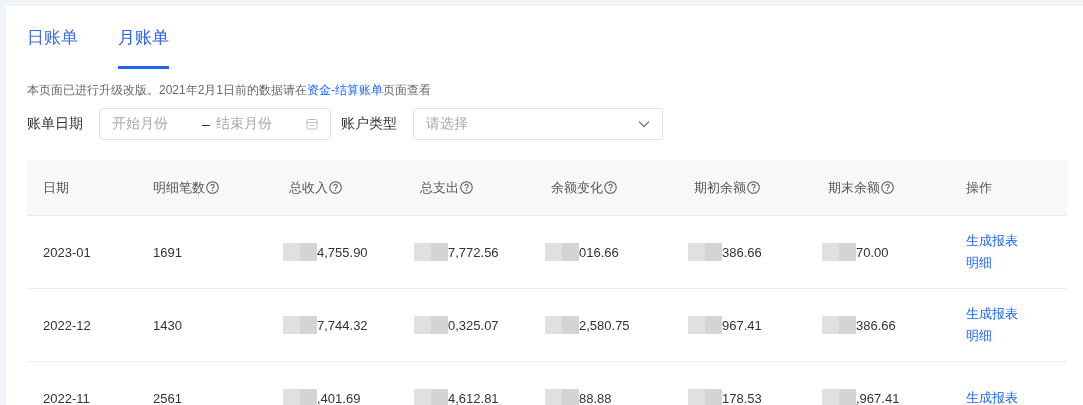 The image size is (1083, 405). Describe the element at coordinates (143, 47) in the screenshot. I see `tab: 月账单` at that location.